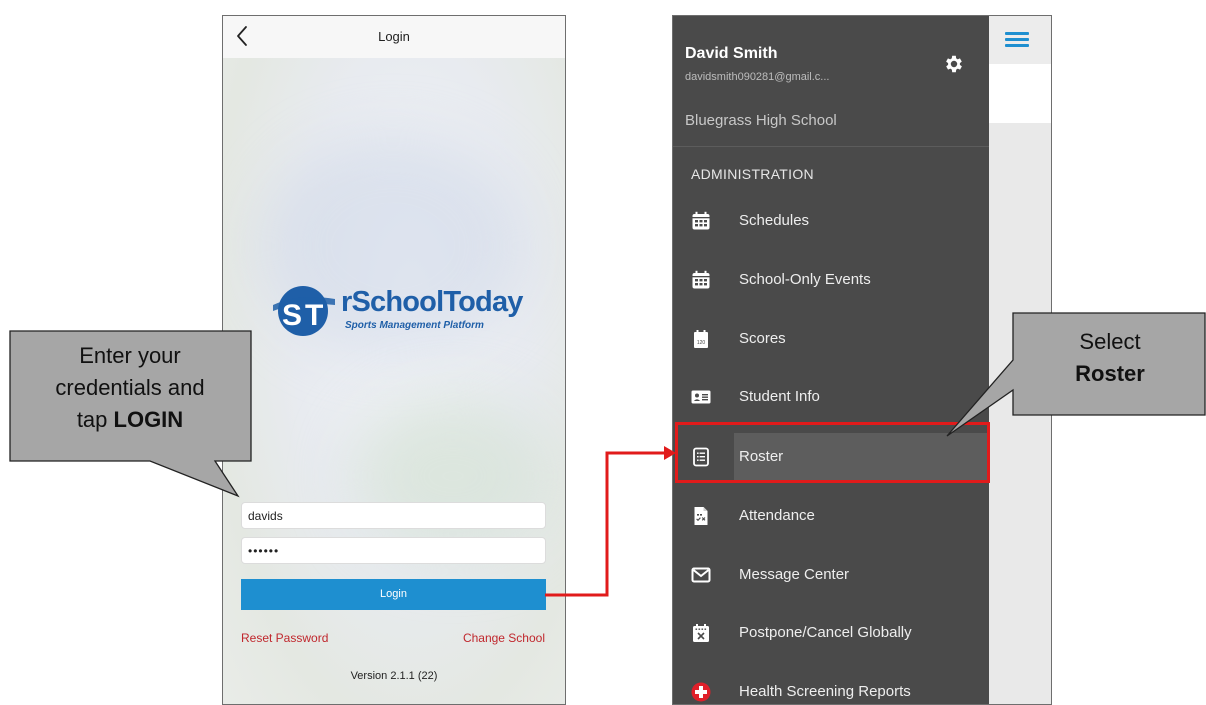  I want to click on left-callout-text: Enter your credentials and tap LOGIN, so click(130, 387).